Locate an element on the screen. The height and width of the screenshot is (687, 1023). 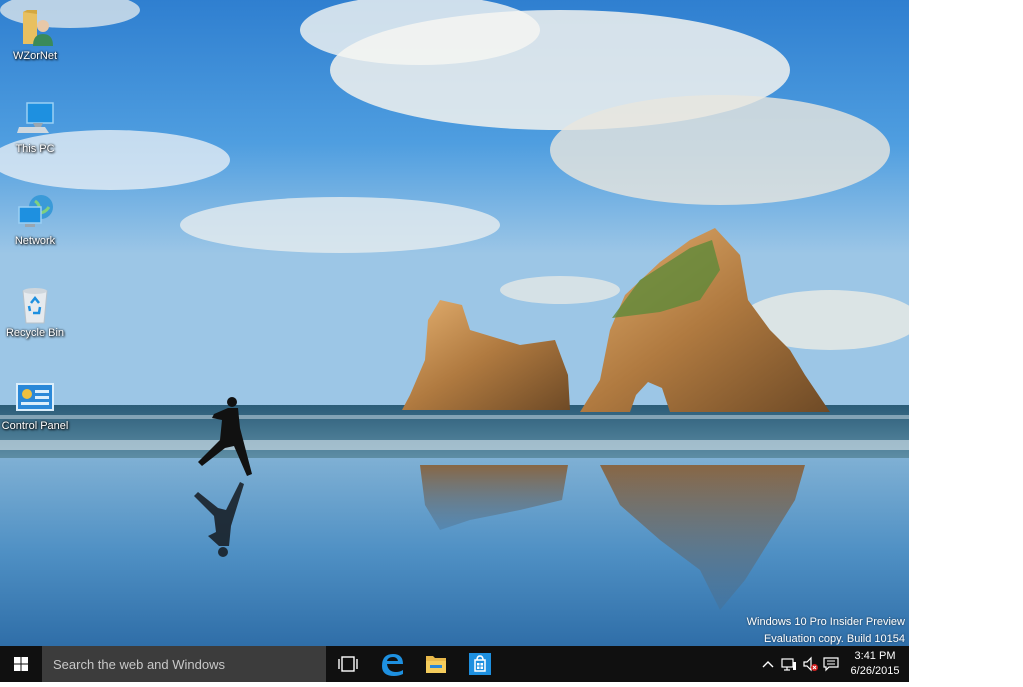
volume-muted-icon is located at coordinates (810, 664).